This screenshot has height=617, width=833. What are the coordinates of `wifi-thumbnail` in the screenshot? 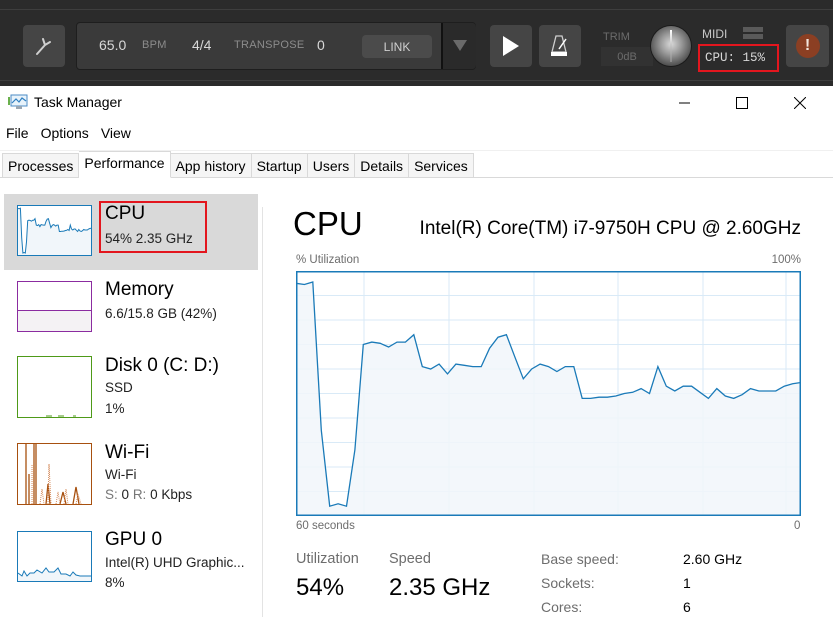 It's located at (54, 474).